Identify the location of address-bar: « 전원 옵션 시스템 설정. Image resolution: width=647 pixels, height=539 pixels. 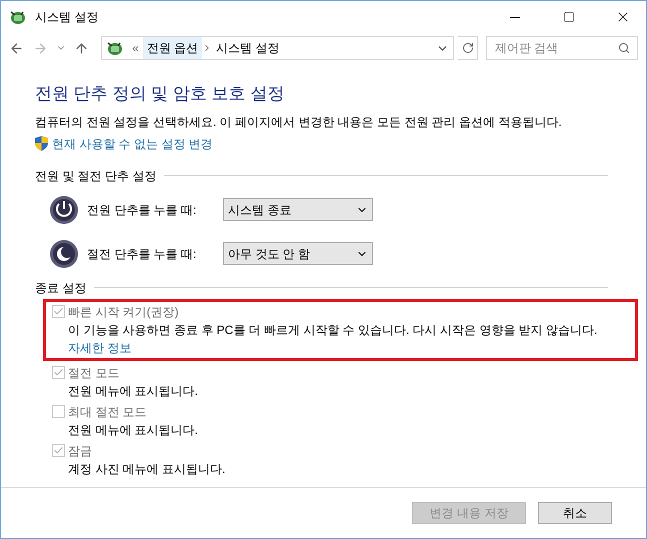
(277, 48).